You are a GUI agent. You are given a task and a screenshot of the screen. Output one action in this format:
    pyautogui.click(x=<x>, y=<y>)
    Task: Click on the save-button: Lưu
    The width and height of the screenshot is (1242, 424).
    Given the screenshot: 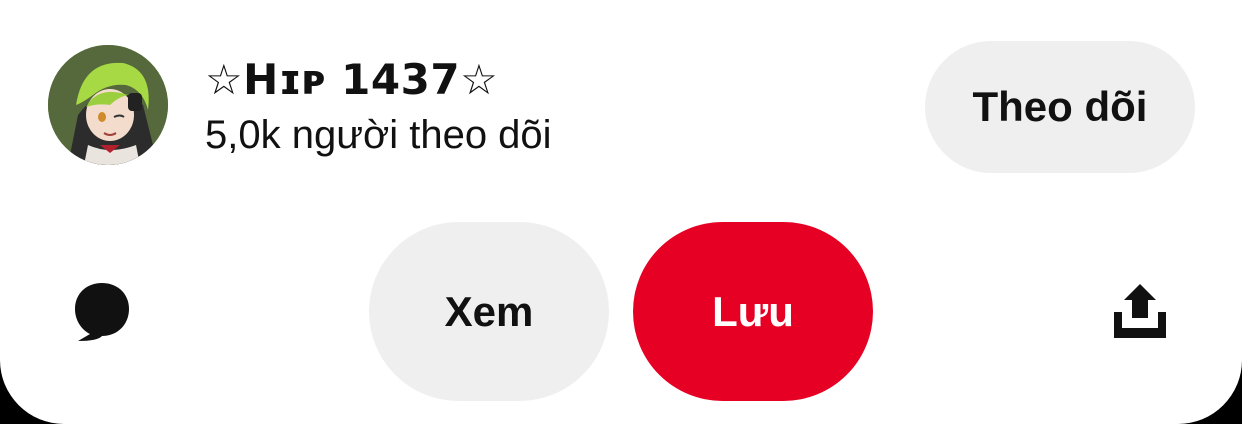 What is the action you would take?
    pyautogui.click(x=753, y=311)
    